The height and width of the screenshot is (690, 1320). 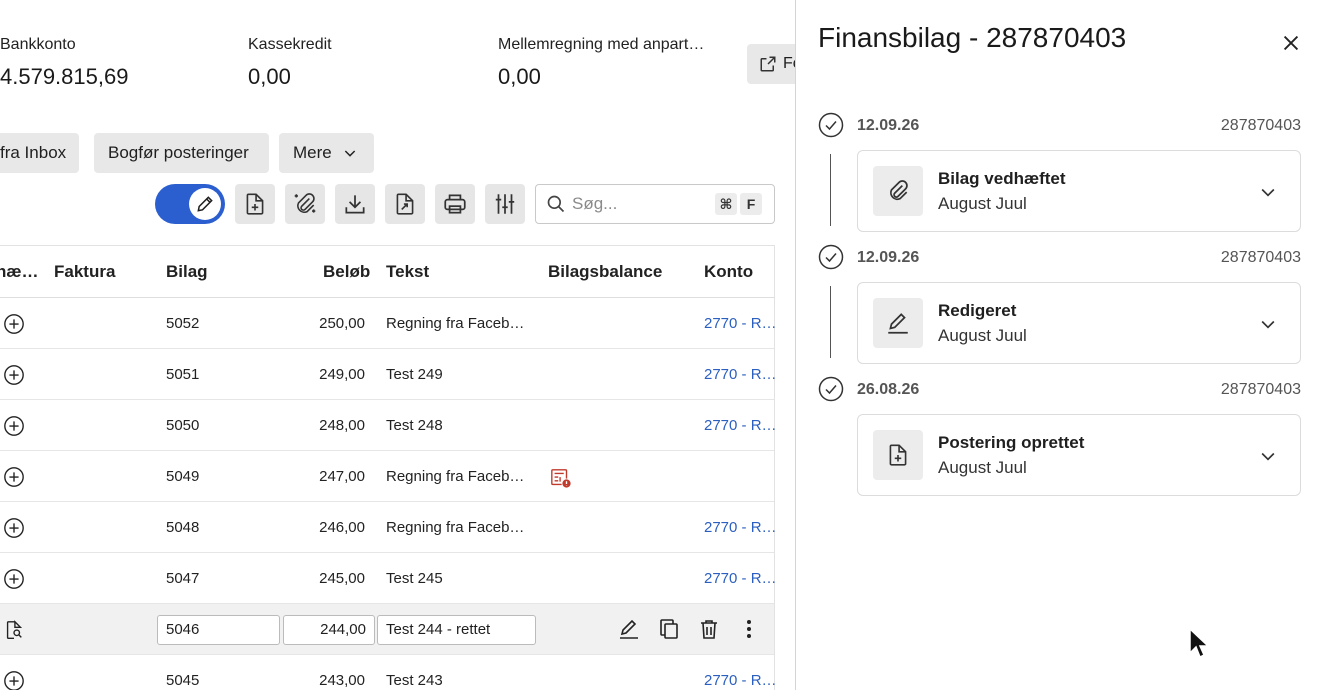 I want to click on column-header-amount: Beløb, so click(x=346, y=272).